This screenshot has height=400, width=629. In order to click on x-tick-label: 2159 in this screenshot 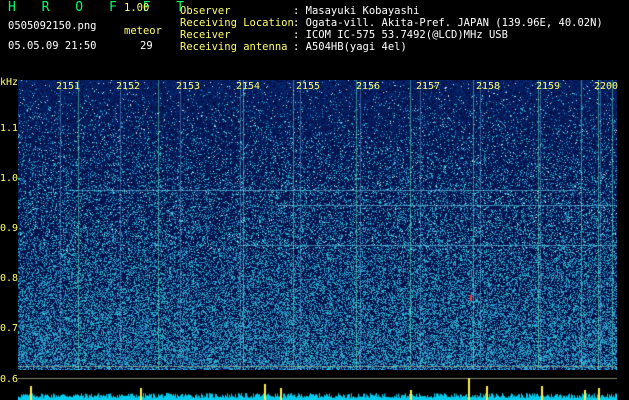, I will do `click(548, 86)`.